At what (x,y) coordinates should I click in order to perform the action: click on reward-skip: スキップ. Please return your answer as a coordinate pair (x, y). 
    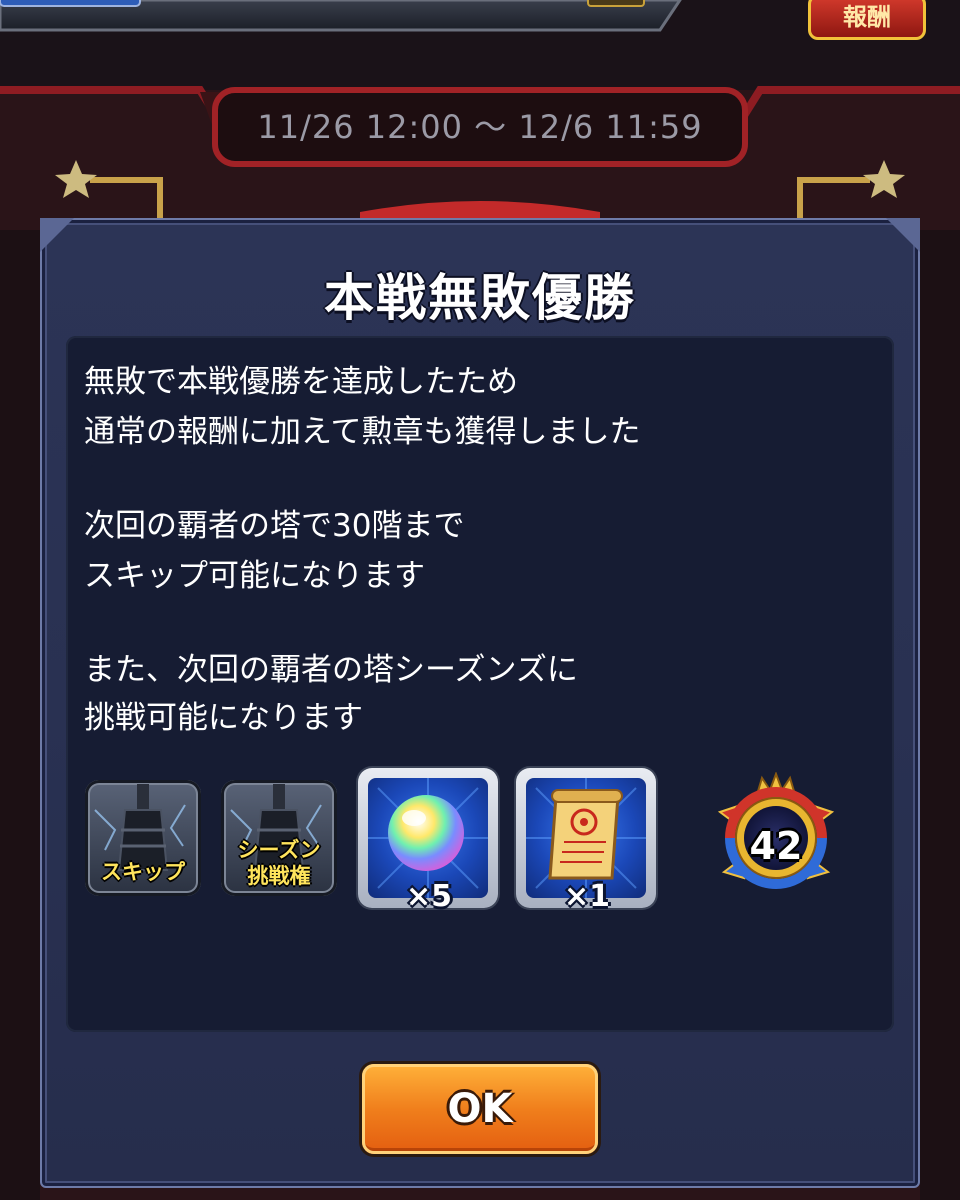
    Looking at the image, I should click on (143, 838).